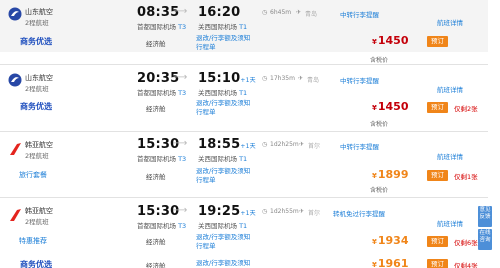  What do you see at coordinates (485, 239) in the screenshot?
I see `online-consult-button: 在线咨询` at bounding box center [485, 239].